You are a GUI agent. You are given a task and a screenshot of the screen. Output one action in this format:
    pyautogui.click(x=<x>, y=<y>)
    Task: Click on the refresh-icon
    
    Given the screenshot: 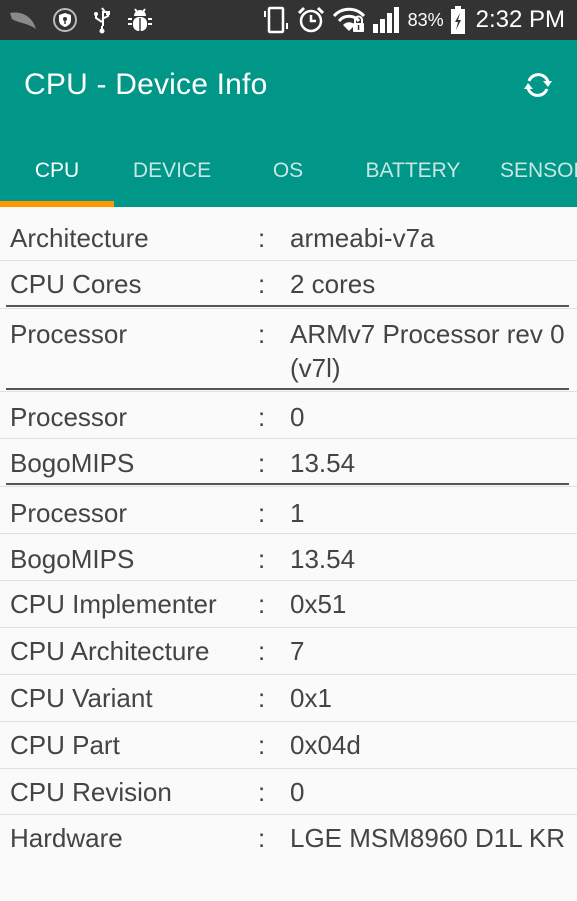 What is the action you would take?
    pyautogui.click(x=538, y=87)
    